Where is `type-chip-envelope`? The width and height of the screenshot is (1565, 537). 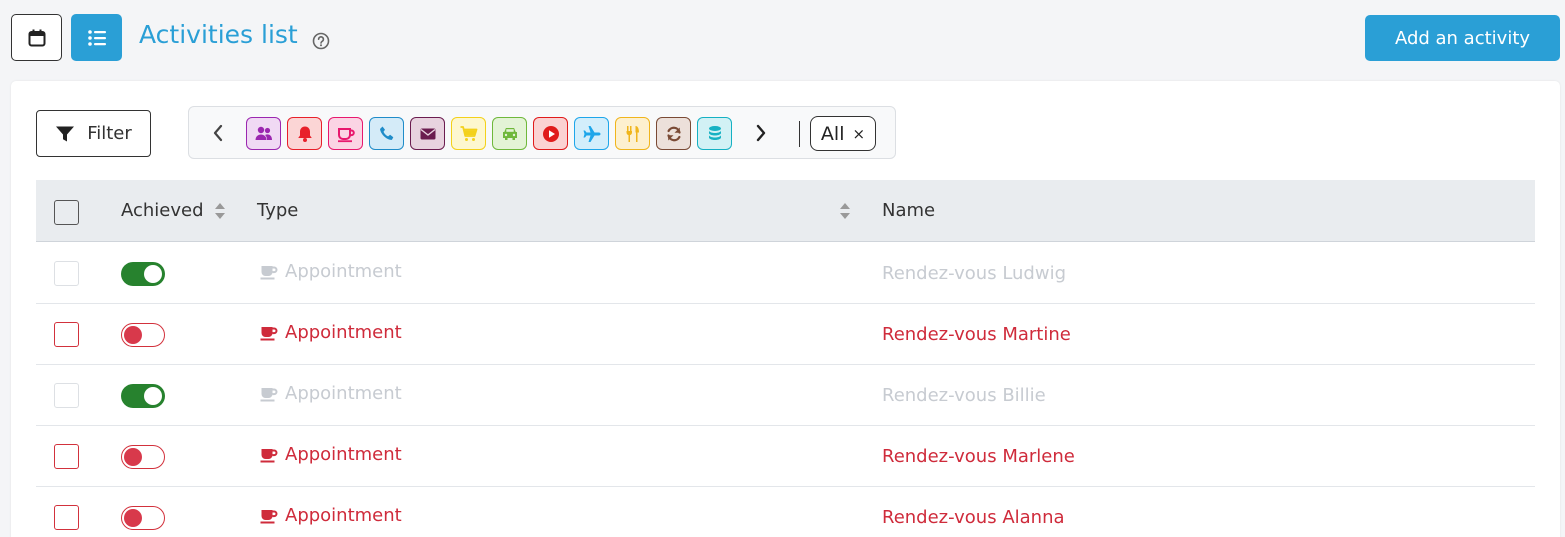
type-chip-envelope is located at coordinates (427, 133).